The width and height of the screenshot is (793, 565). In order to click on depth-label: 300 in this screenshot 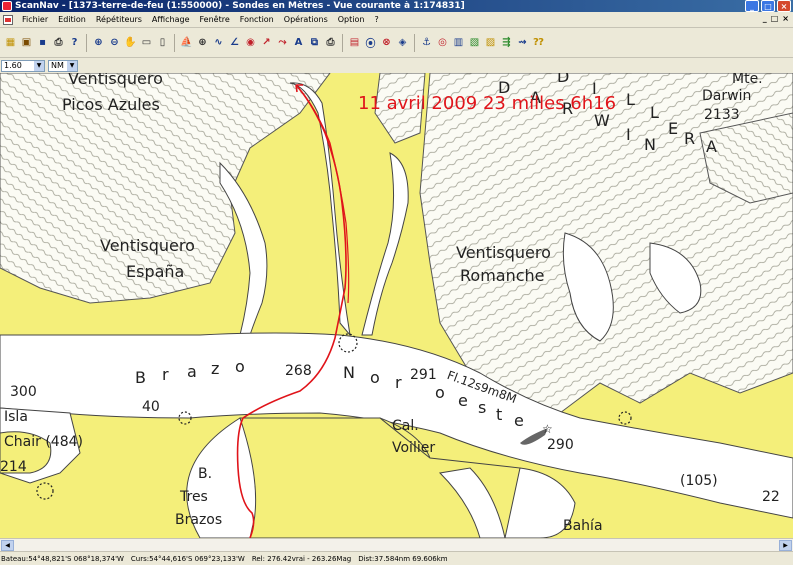, I will do `click(23, 392)`.